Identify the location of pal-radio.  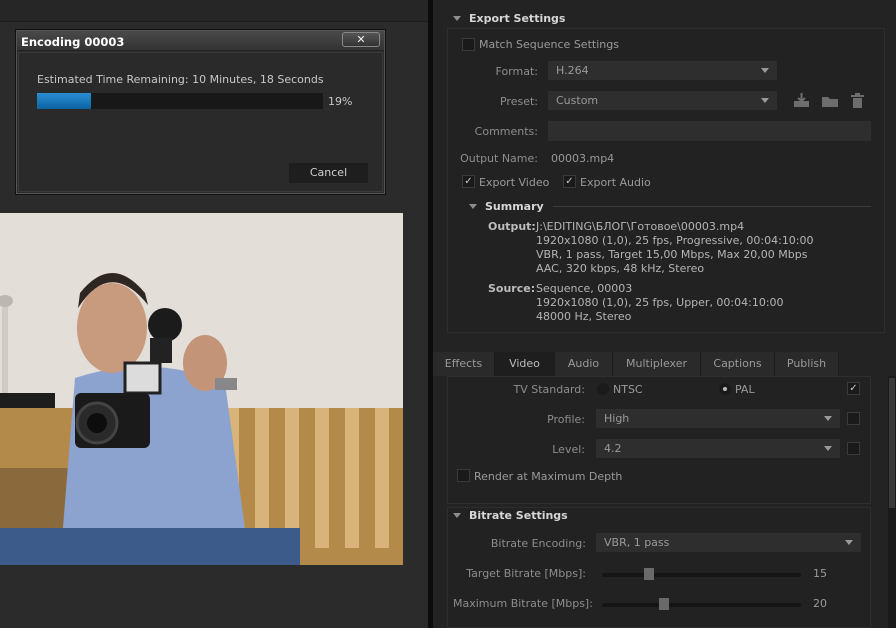
(725, 389).